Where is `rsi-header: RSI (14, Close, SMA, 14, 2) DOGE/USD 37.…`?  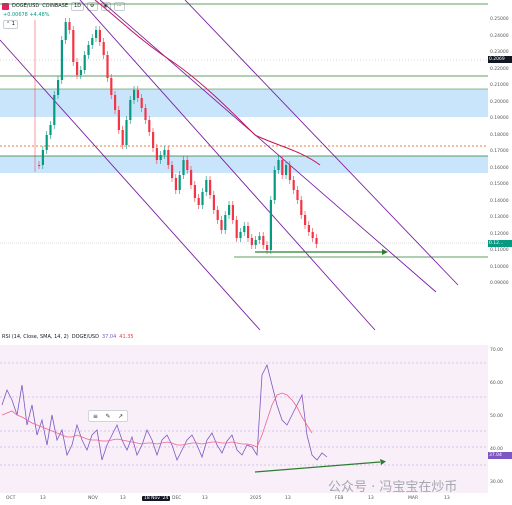
rsi-header: RSI (14, Close, SMA, 14, 2) DOGE/USD 37.… is located at coordinates (68, 337).